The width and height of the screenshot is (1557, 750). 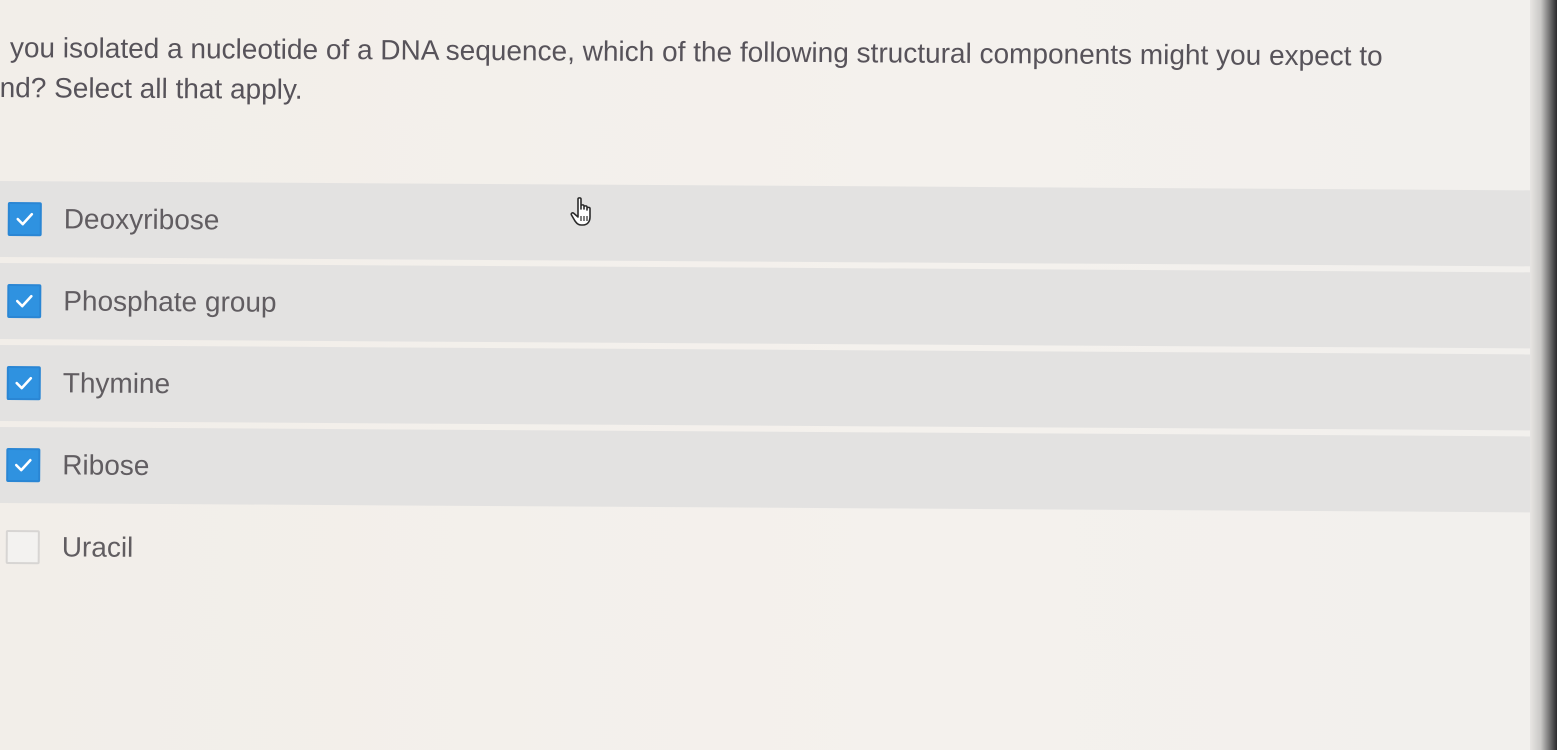 What do you see at coordinates (580, 211) in the screenshot?
I see `hand-pointer-icon` at bounding box center [580, 211].